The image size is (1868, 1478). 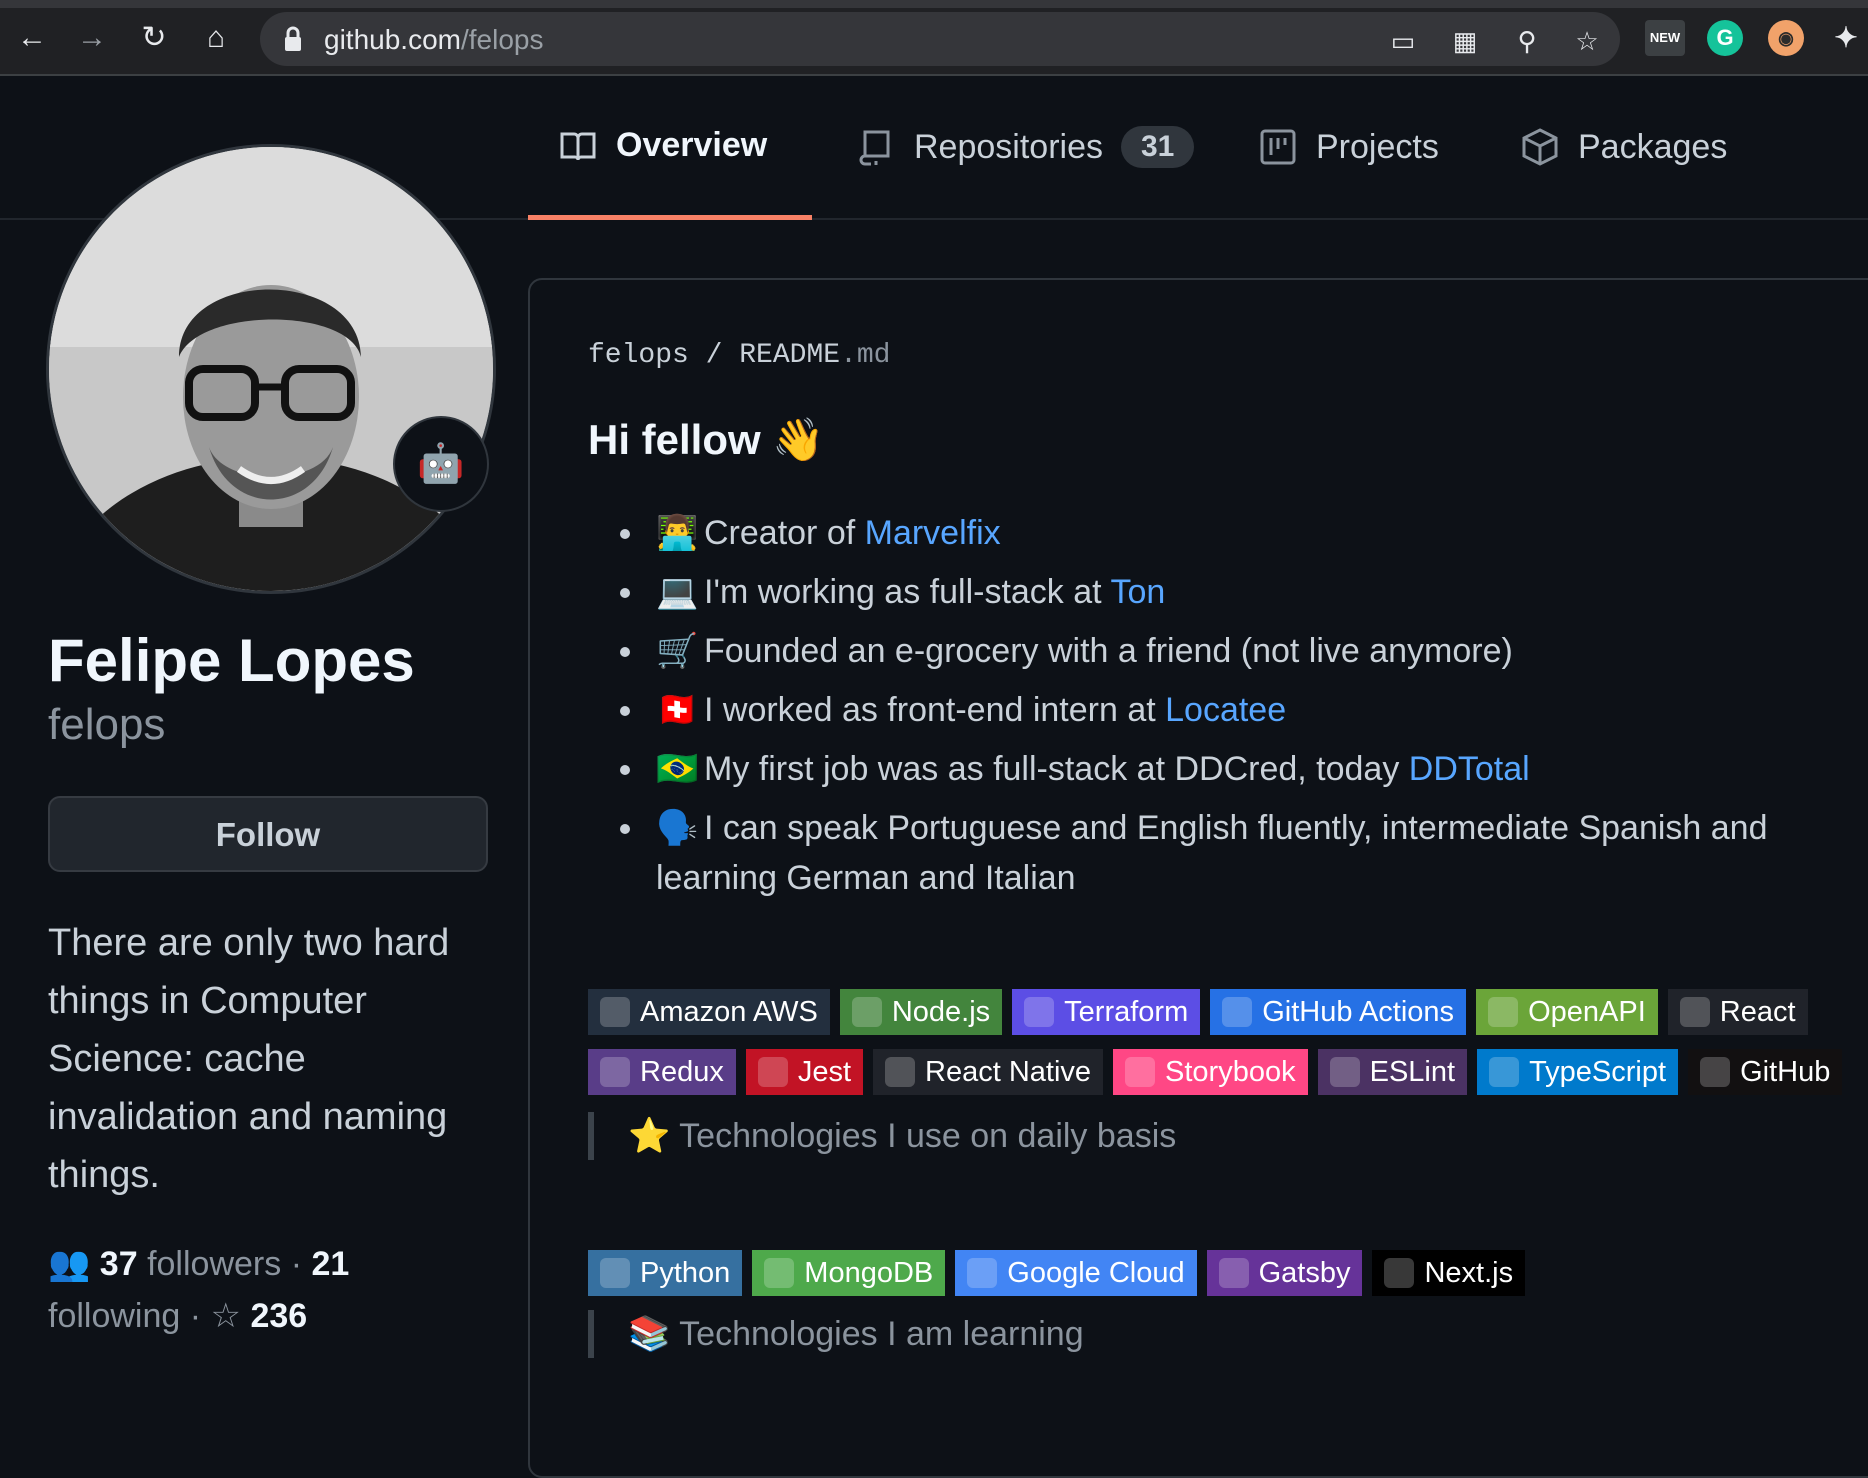 What do you see at coordinates (1469, 1272) in the screenshot?
I see `badge-label: Next.js` at bounding box center [1469, 1272].